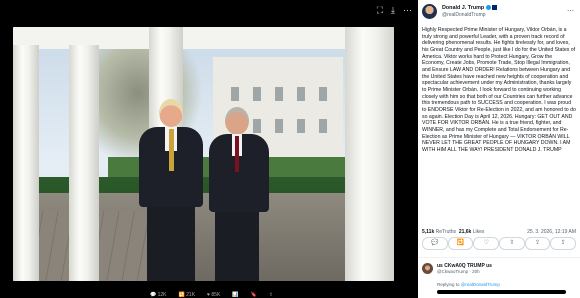 The height and width of the screenshot is (298, 580). Describe the element at coordinates (499, 12) in the screenshot. I see `post-header: Donald J. Trump @realDonaldTrump ⋯` at that location.